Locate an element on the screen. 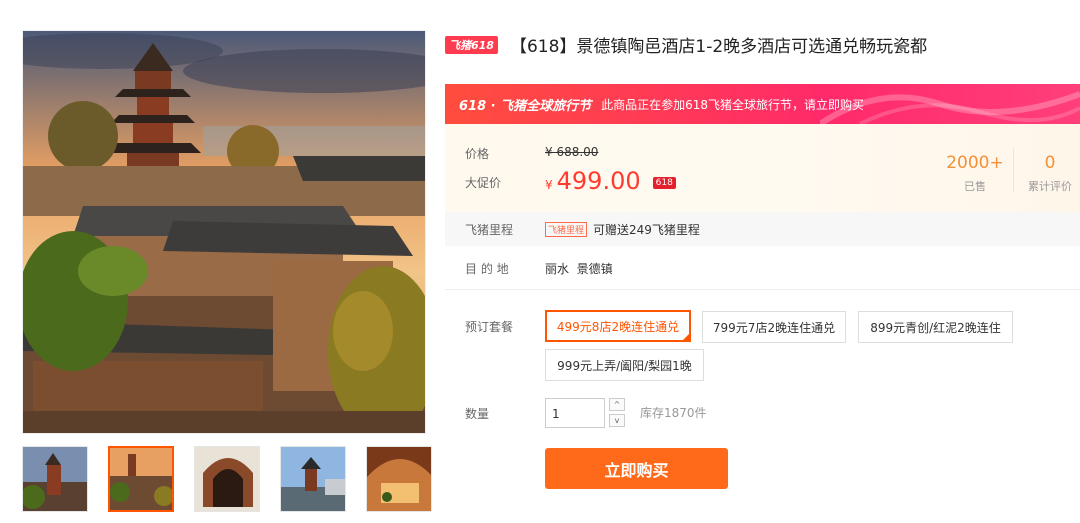 Image resolution: width=1080 pixels, height=523 pixels. stat-divider is located at coordinates (1013, 170).